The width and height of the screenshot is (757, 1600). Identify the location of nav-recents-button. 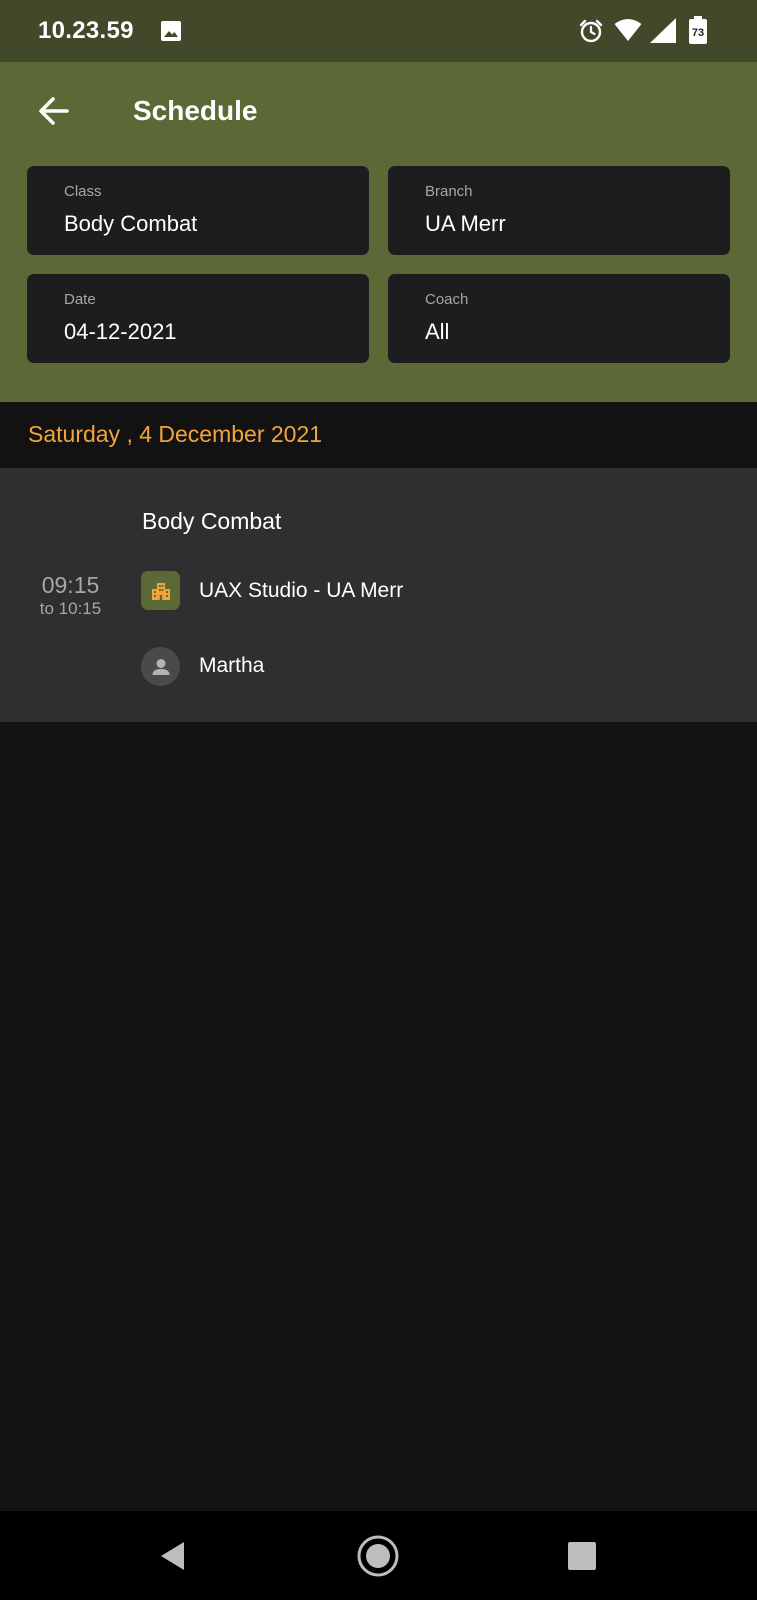
(582, 1556).